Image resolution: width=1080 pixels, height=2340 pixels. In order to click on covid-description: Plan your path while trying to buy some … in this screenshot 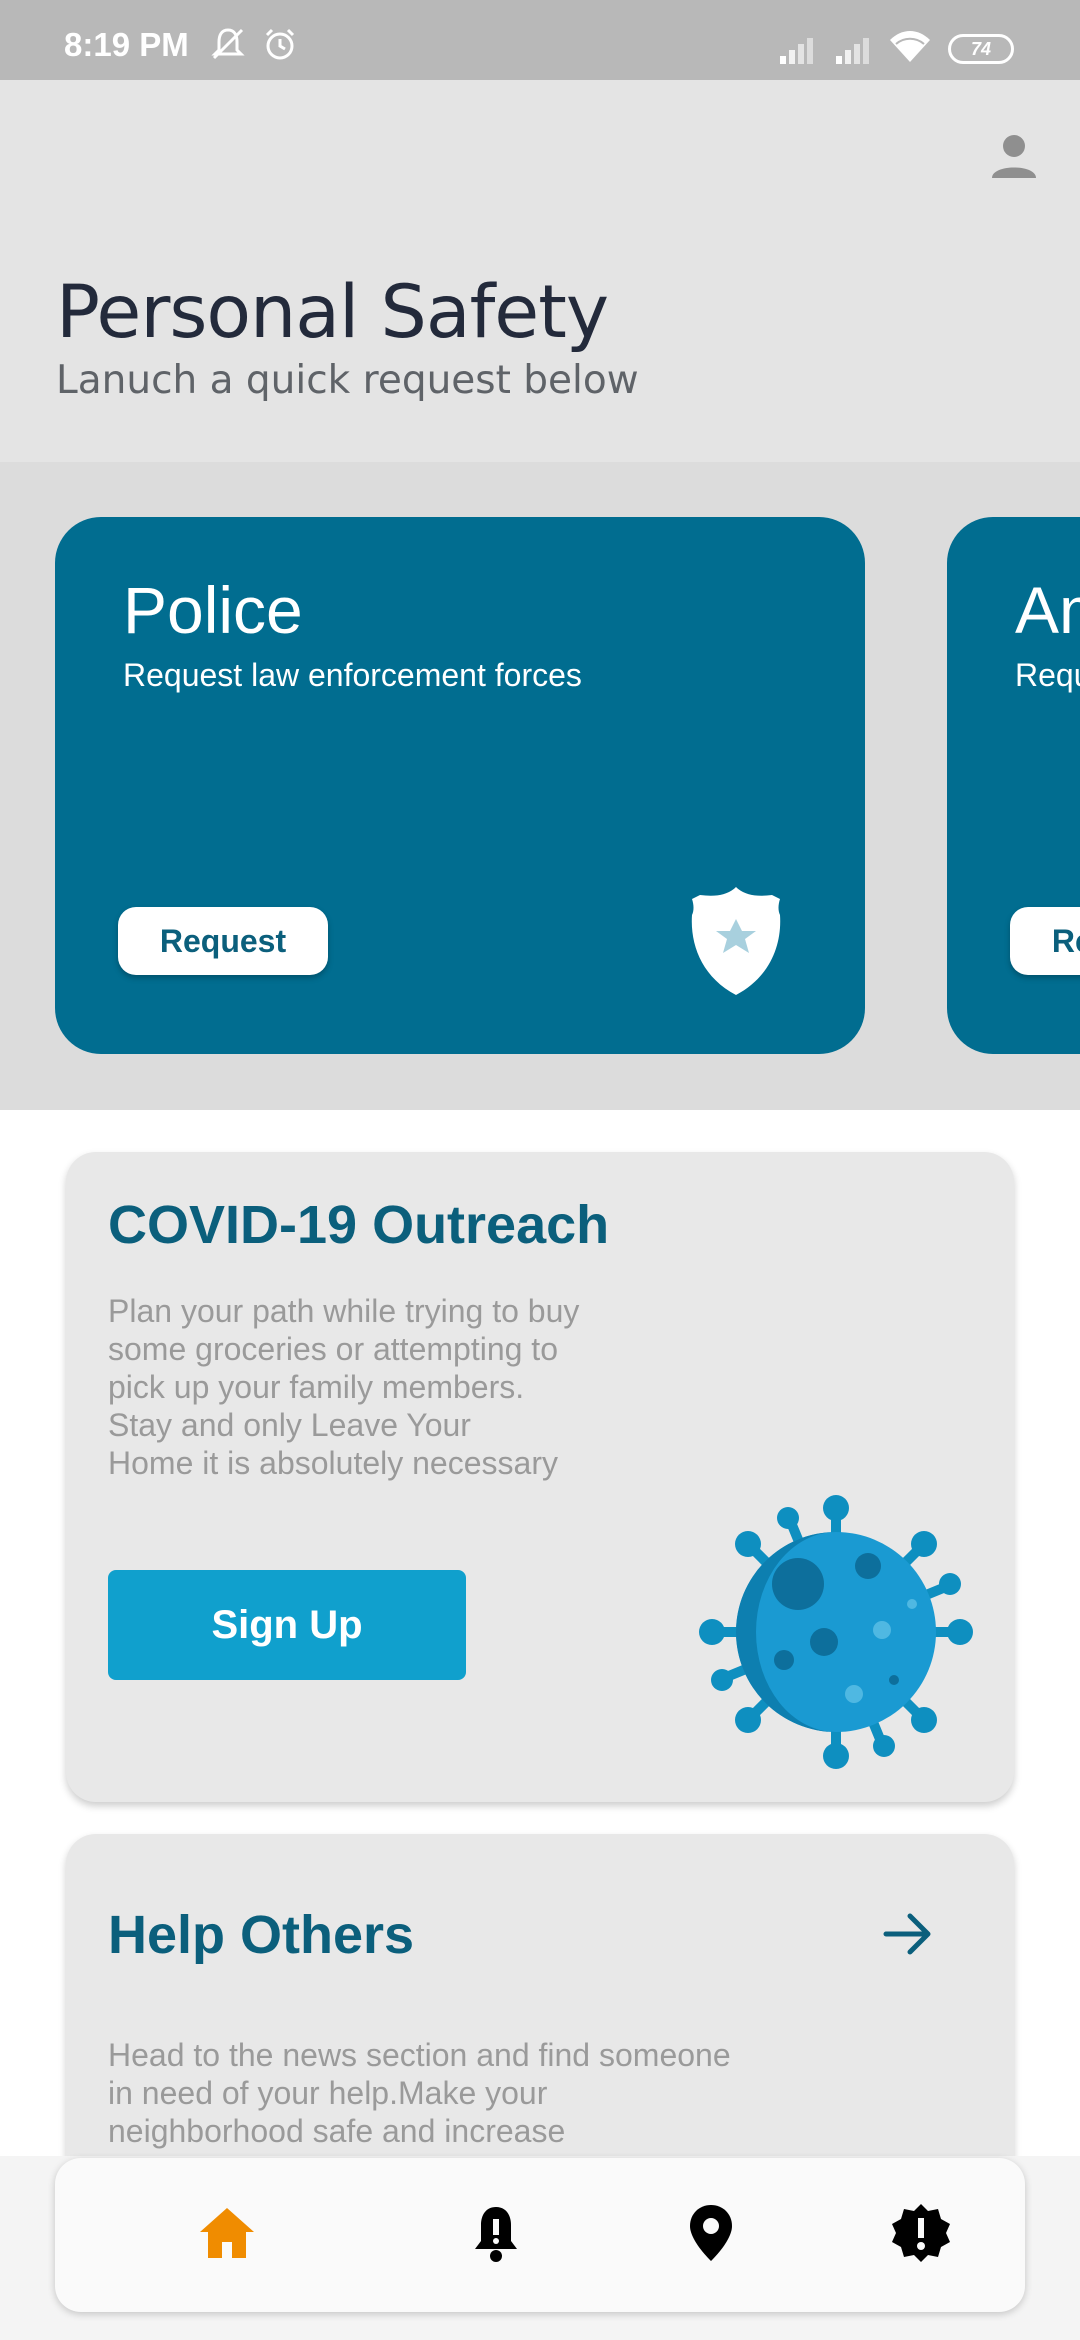, I will do `click(344, 1387)`.